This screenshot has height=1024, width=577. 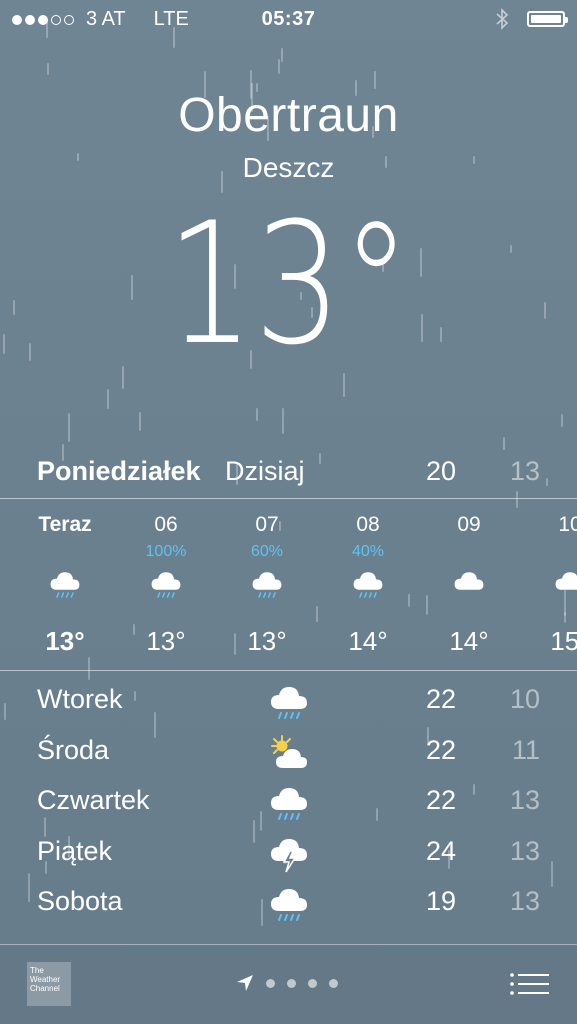 I want to click on battery-fill, so click(x=546, y=19).